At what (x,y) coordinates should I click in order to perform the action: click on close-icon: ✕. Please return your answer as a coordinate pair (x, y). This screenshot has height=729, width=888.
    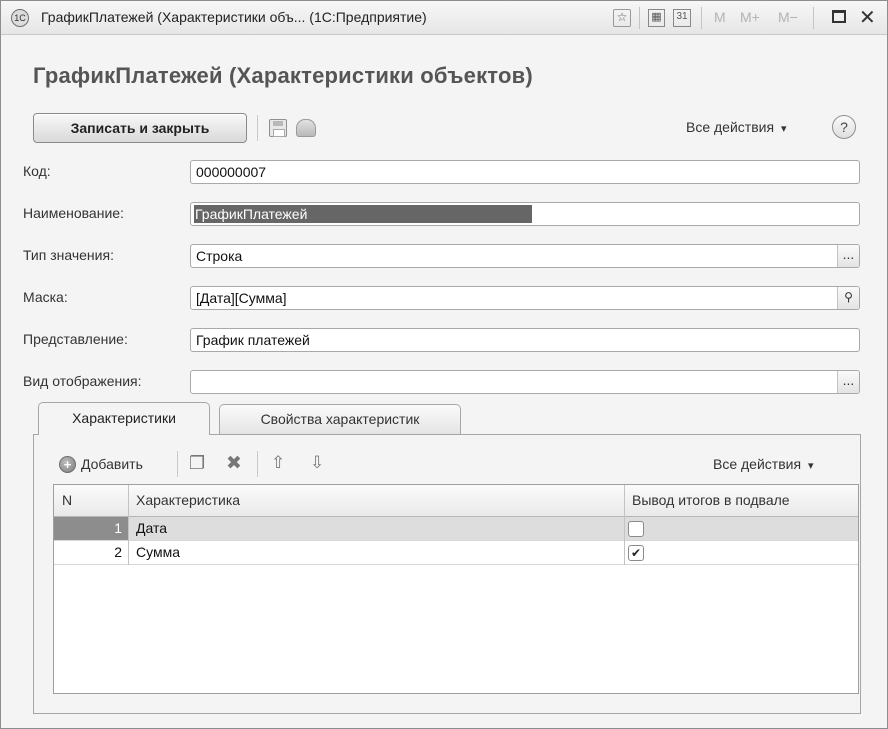
    Looking at the image, I should click on (867, 17).